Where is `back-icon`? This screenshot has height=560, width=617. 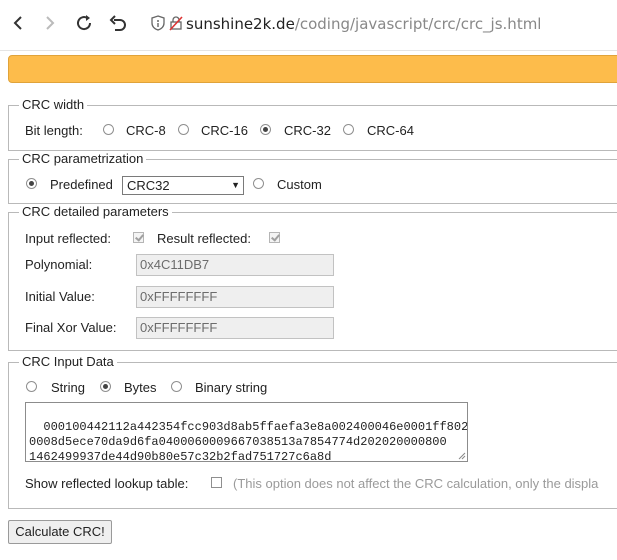
back-icon is located at coordinates (18, 23).